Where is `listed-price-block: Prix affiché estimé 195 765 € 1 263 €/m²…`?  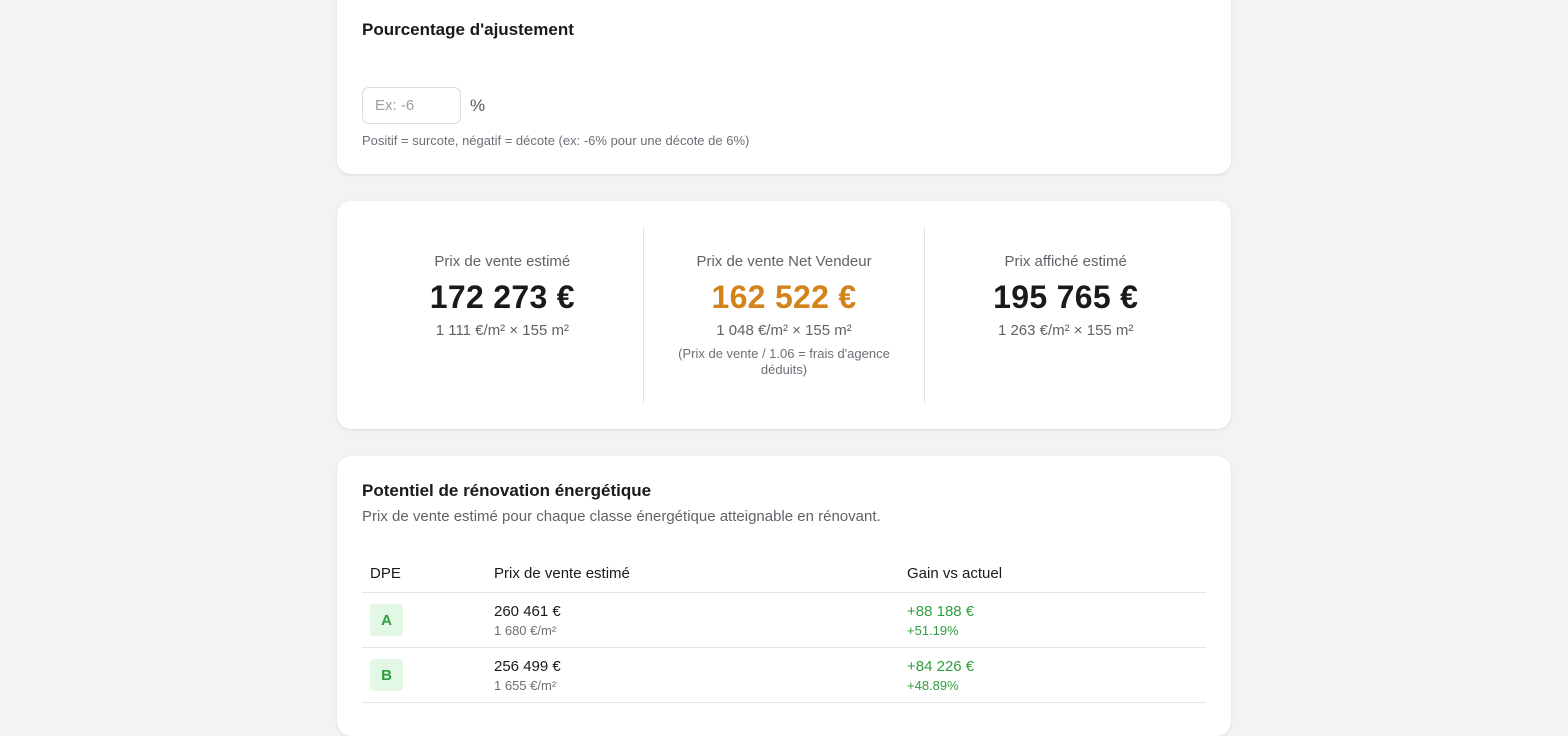 listed-price-block: Prix affiché estimé 195 765 € 1 263 €/m²… is located at coordinates (1065, 315).